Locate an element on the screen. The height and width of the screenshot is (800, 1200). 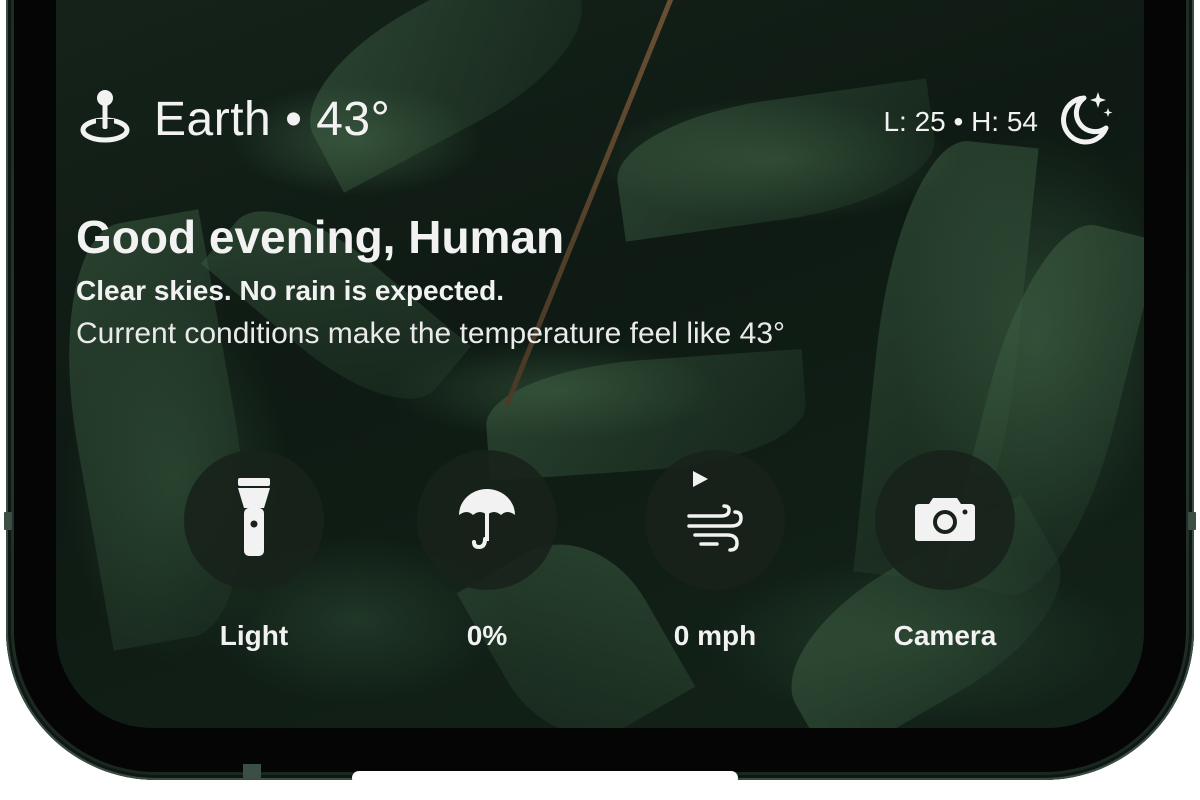
flashlight-icon is located at coordinates (254, 520).